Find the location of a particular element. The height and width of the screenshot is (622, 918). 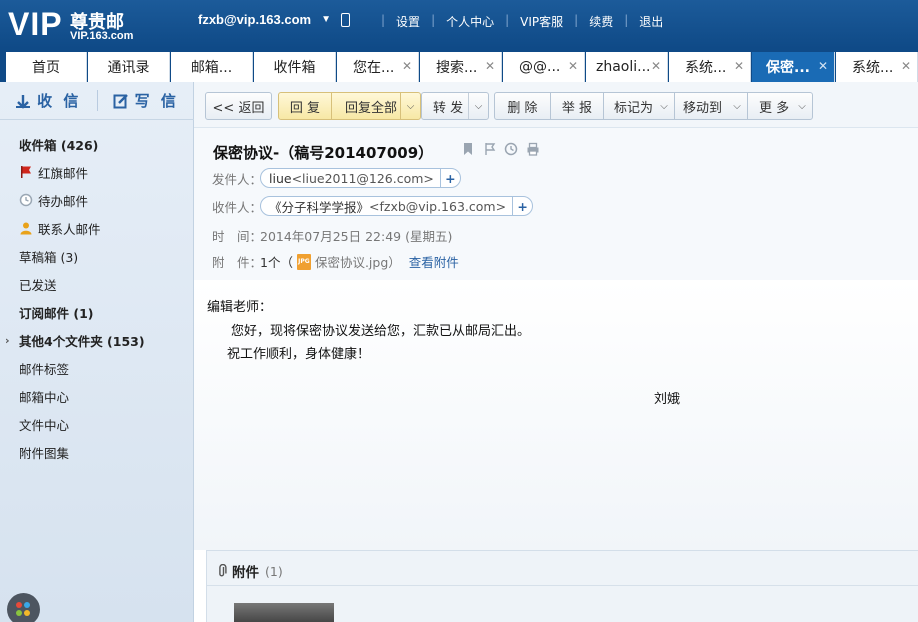

jpg-file-icon: JPG is located at coordinates (303, 261).